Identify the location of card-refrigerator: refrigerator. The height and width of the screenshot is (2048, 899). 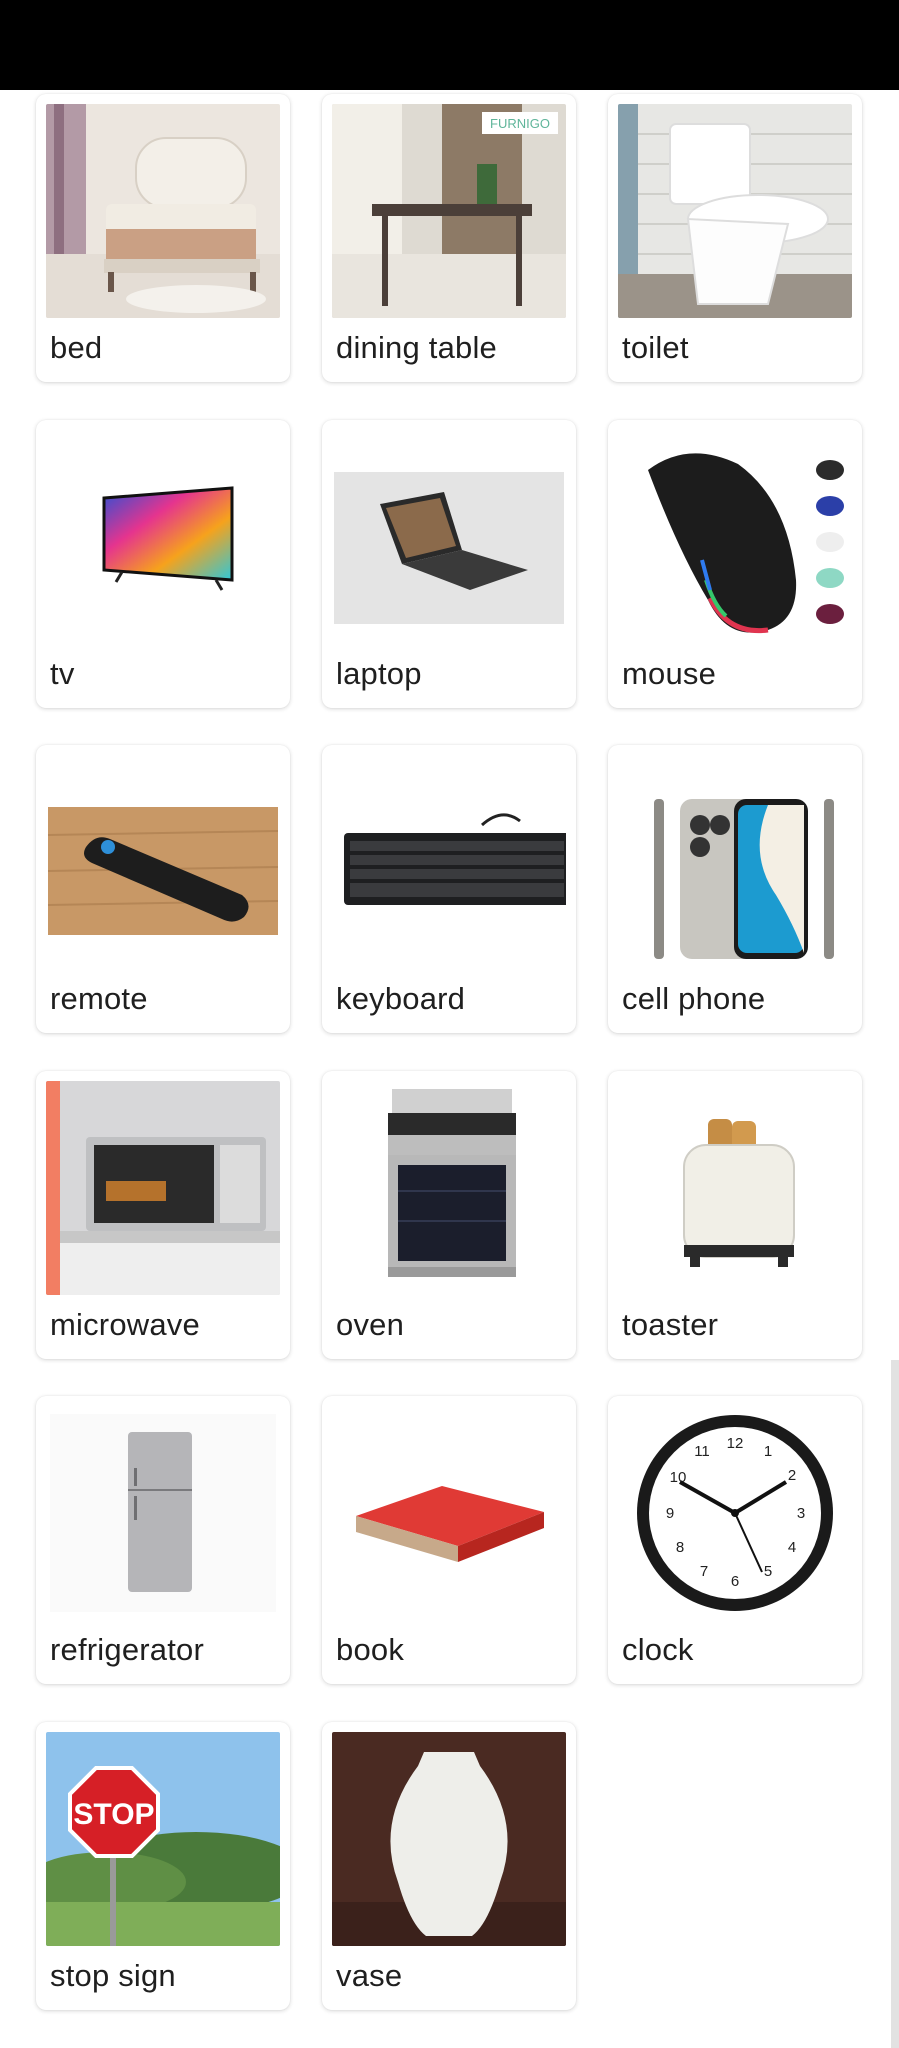
(163, 1540).